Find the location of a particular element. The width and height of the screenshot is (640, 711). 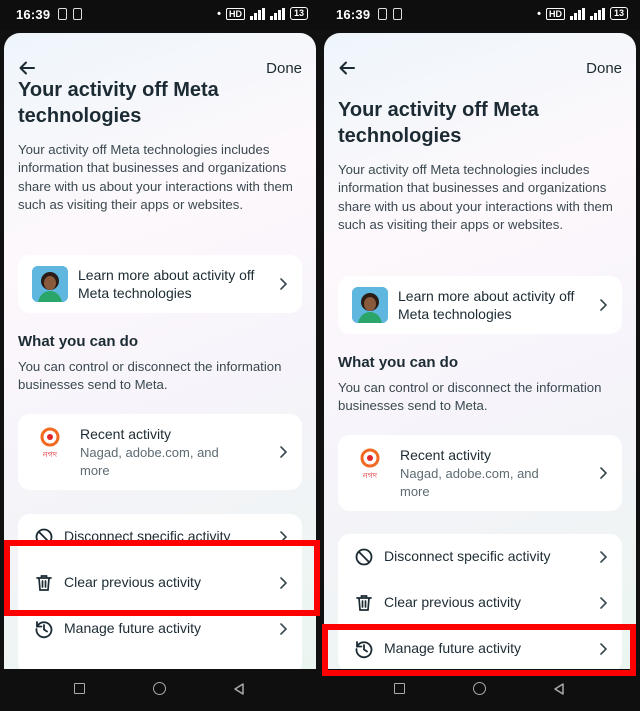

prohibit-icon is located at coordinates (364, 557).